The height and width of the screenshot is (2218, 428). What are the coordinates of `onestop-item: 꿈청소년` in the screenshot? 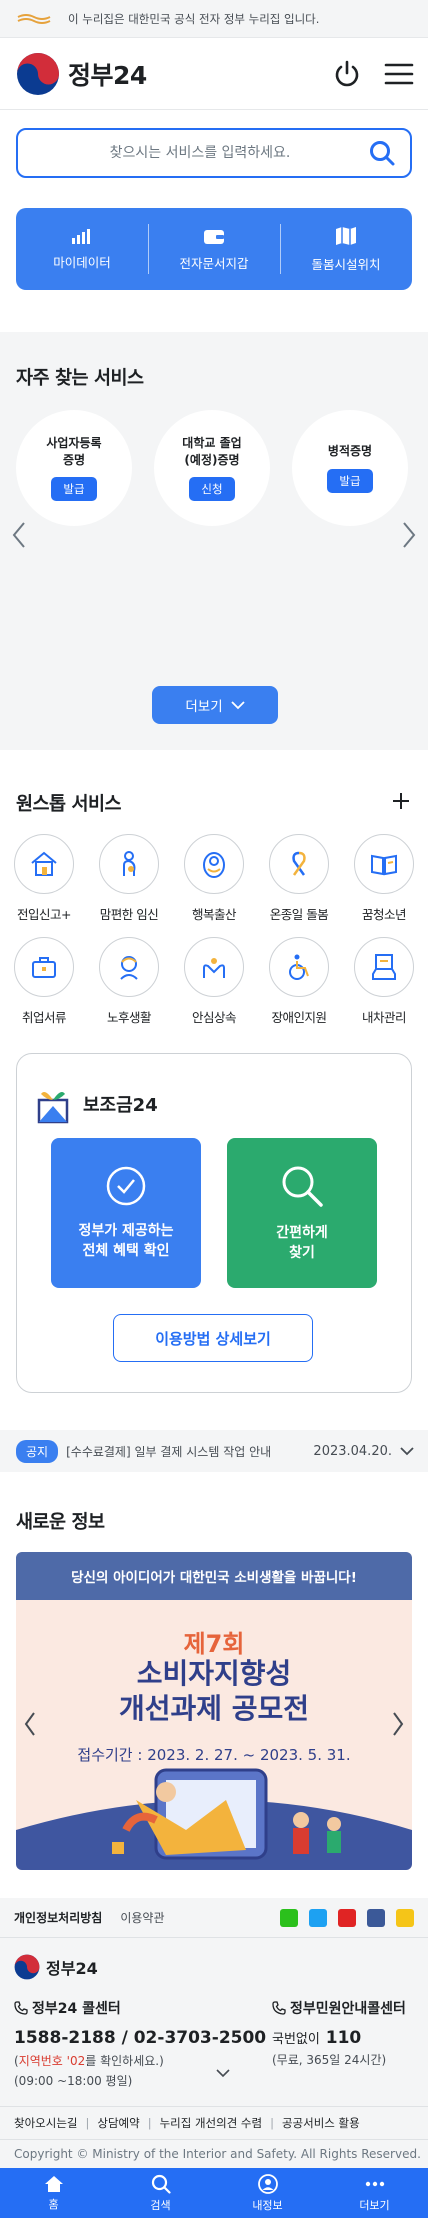 It's located at (384, 878).